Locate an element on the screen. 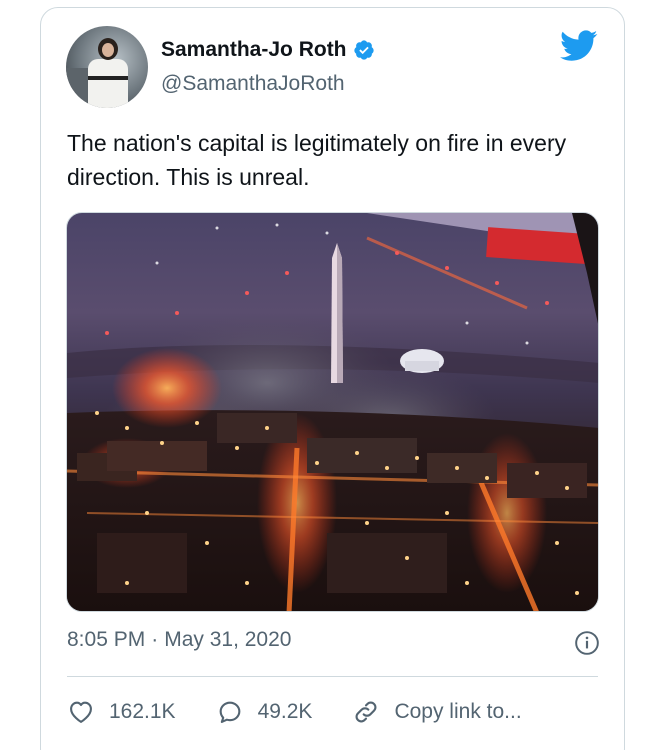  like-button: 162.1K is located at coordinates (121, 712).